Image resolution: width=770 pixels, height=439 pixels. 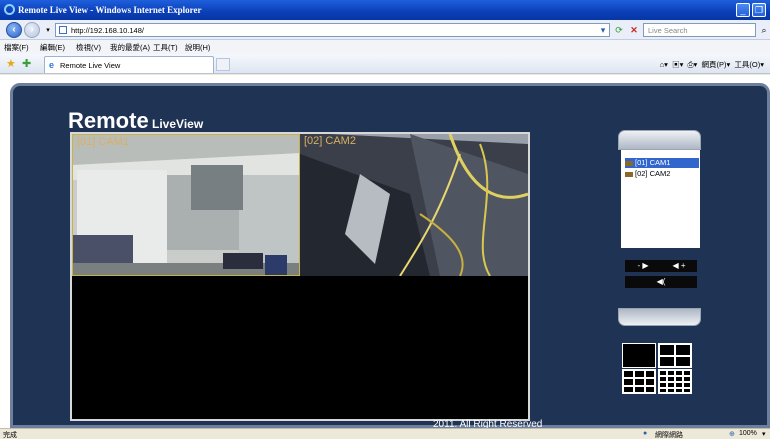 I want to click on camera-list-footer, so click(x=659, y=317).